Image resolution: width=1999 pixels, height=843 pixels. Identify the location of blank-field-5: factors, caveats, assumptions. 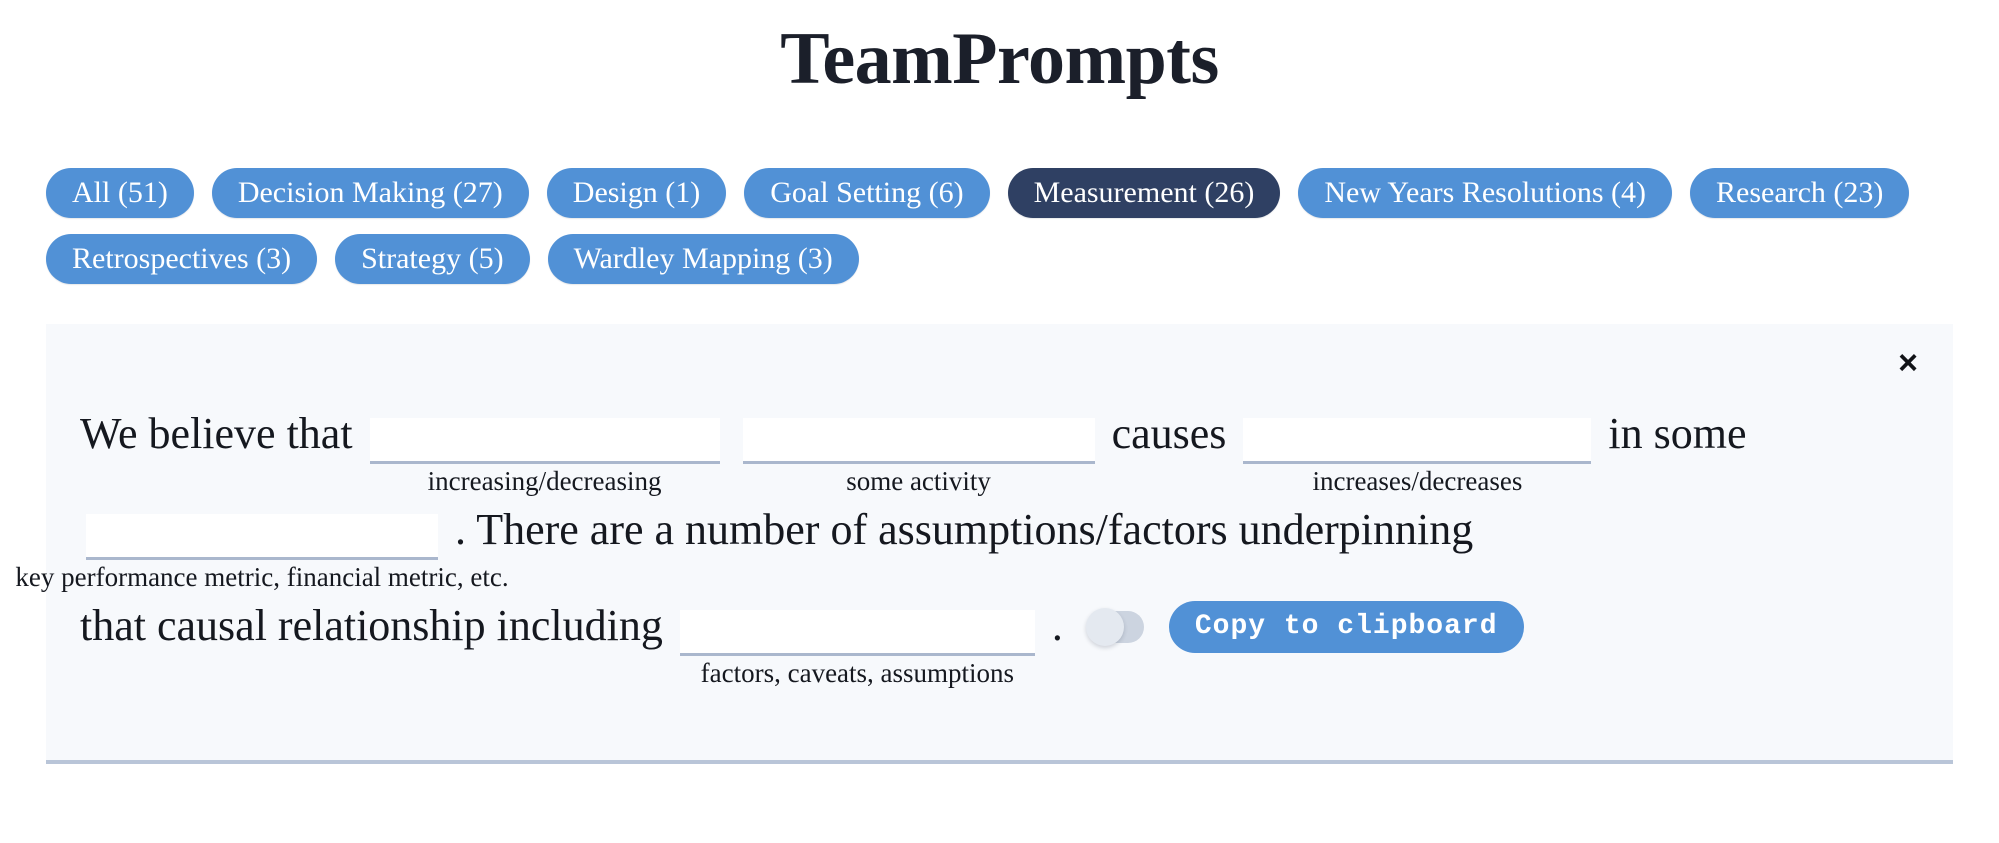
(857, 648).